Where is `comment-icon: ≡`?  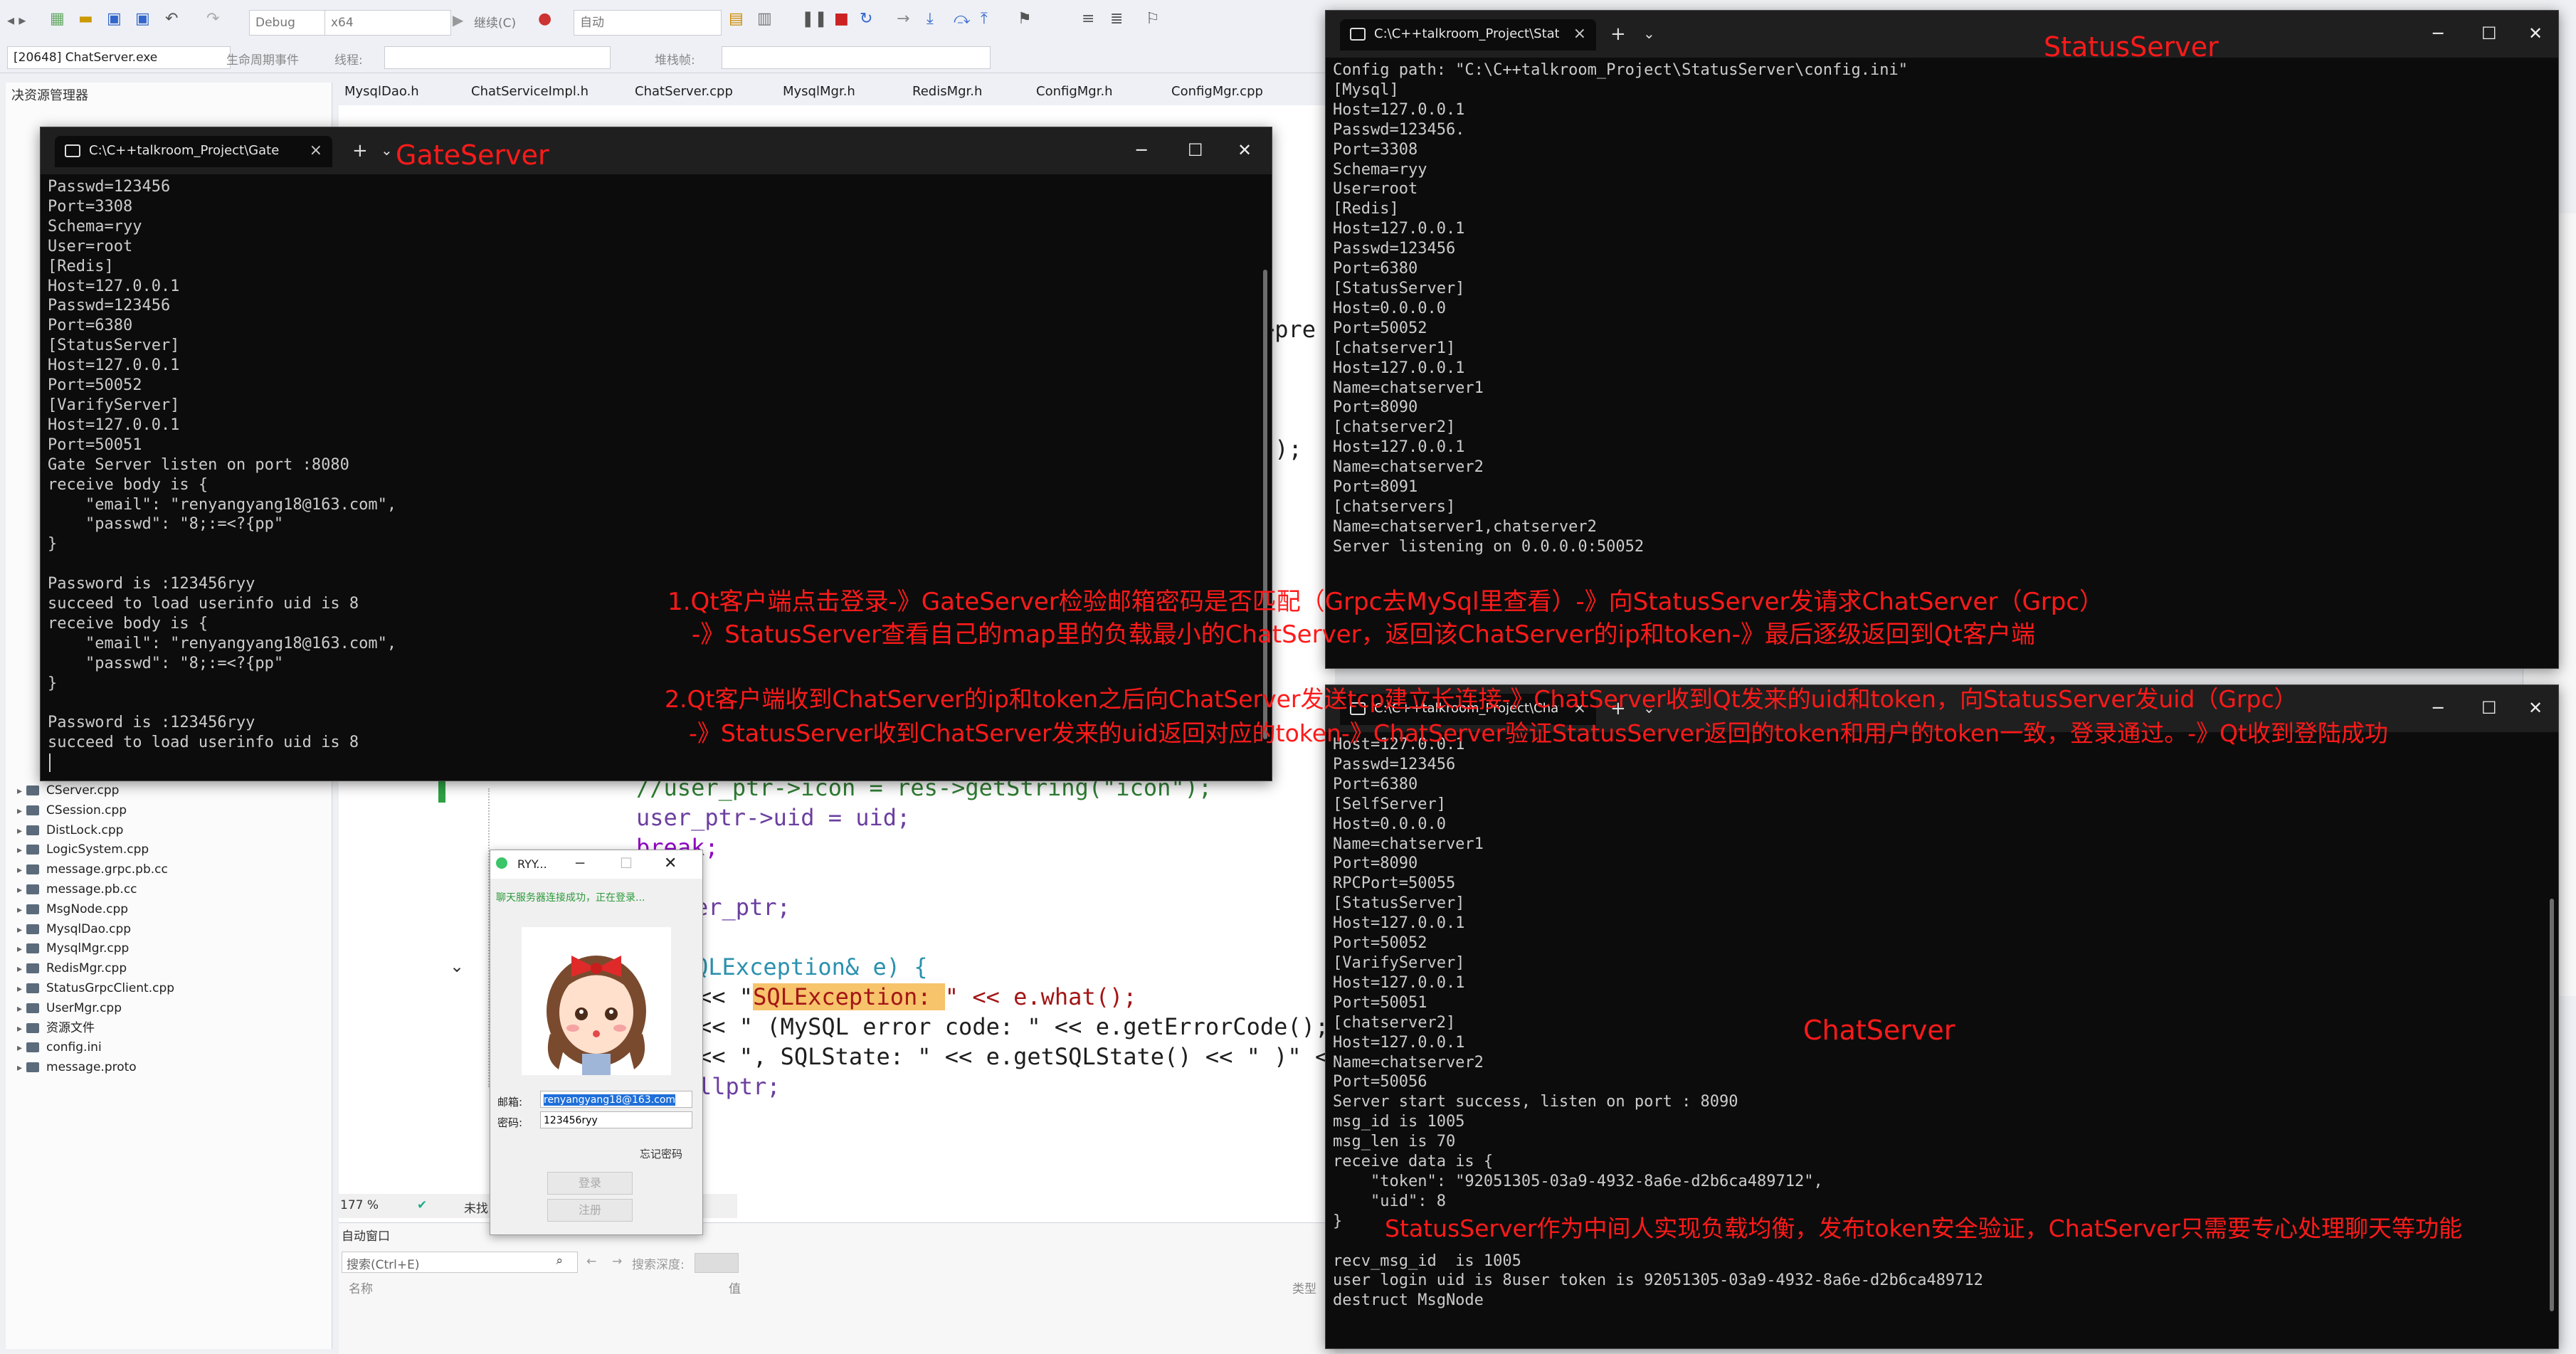 comment-icon: ≡ is located at coordinates (1088, 19).